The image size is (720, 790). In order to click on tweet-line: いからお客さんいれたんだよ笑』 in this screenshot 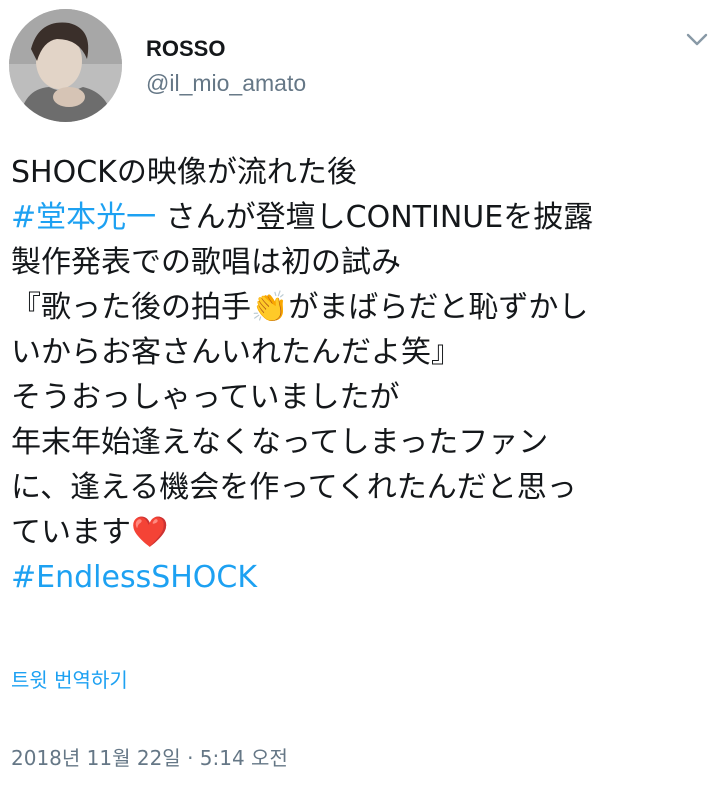, I will do `click(236, 352)`.